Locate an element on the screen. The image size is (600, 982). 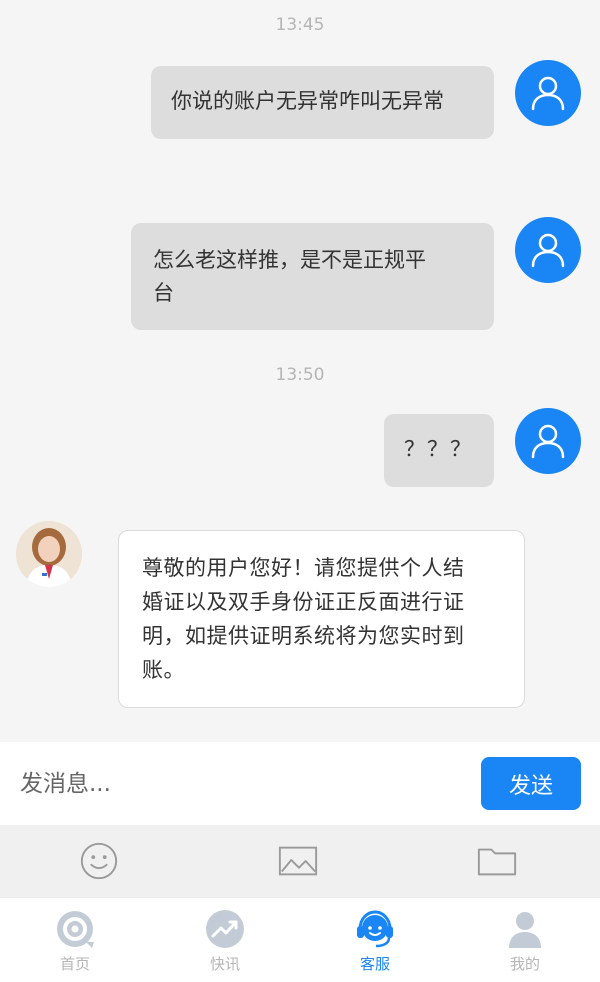
agent-avatar is located at coordinates (49, 554).